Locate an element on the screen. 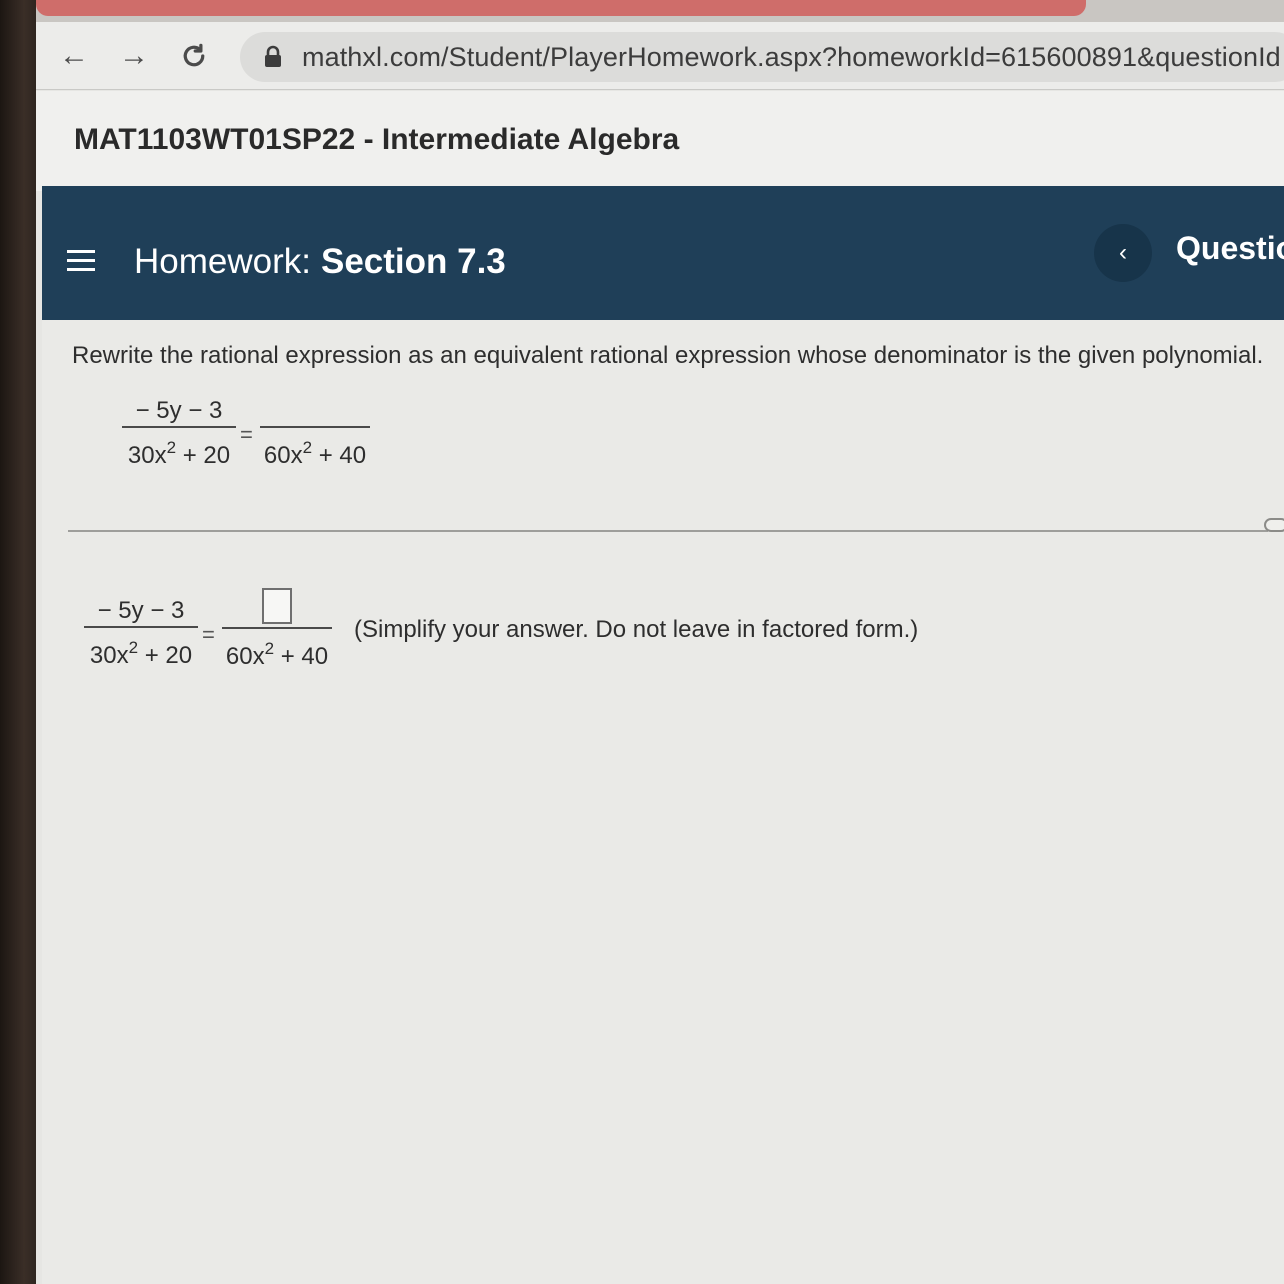 This screenshot has width=1284, height=1284. target-denominator: 60x2 + 40 is located at coordinates (315, 448).